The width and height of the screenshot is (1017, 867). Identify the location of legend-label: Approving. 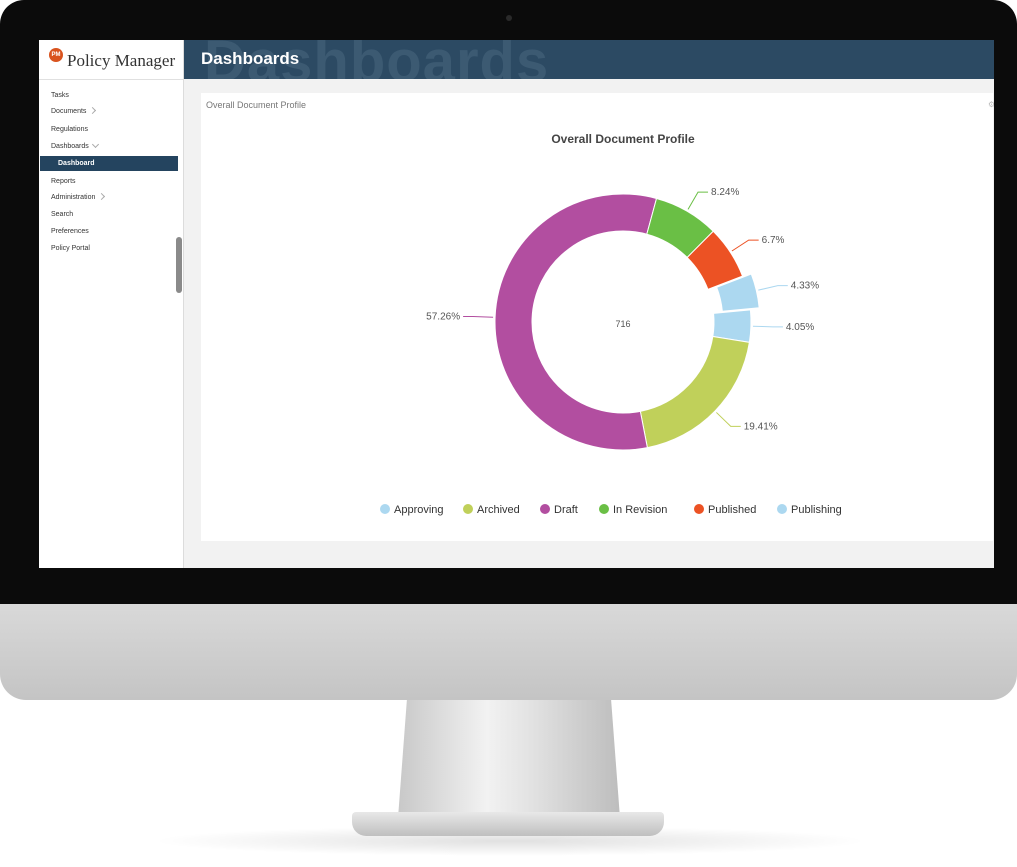
(419, 510).